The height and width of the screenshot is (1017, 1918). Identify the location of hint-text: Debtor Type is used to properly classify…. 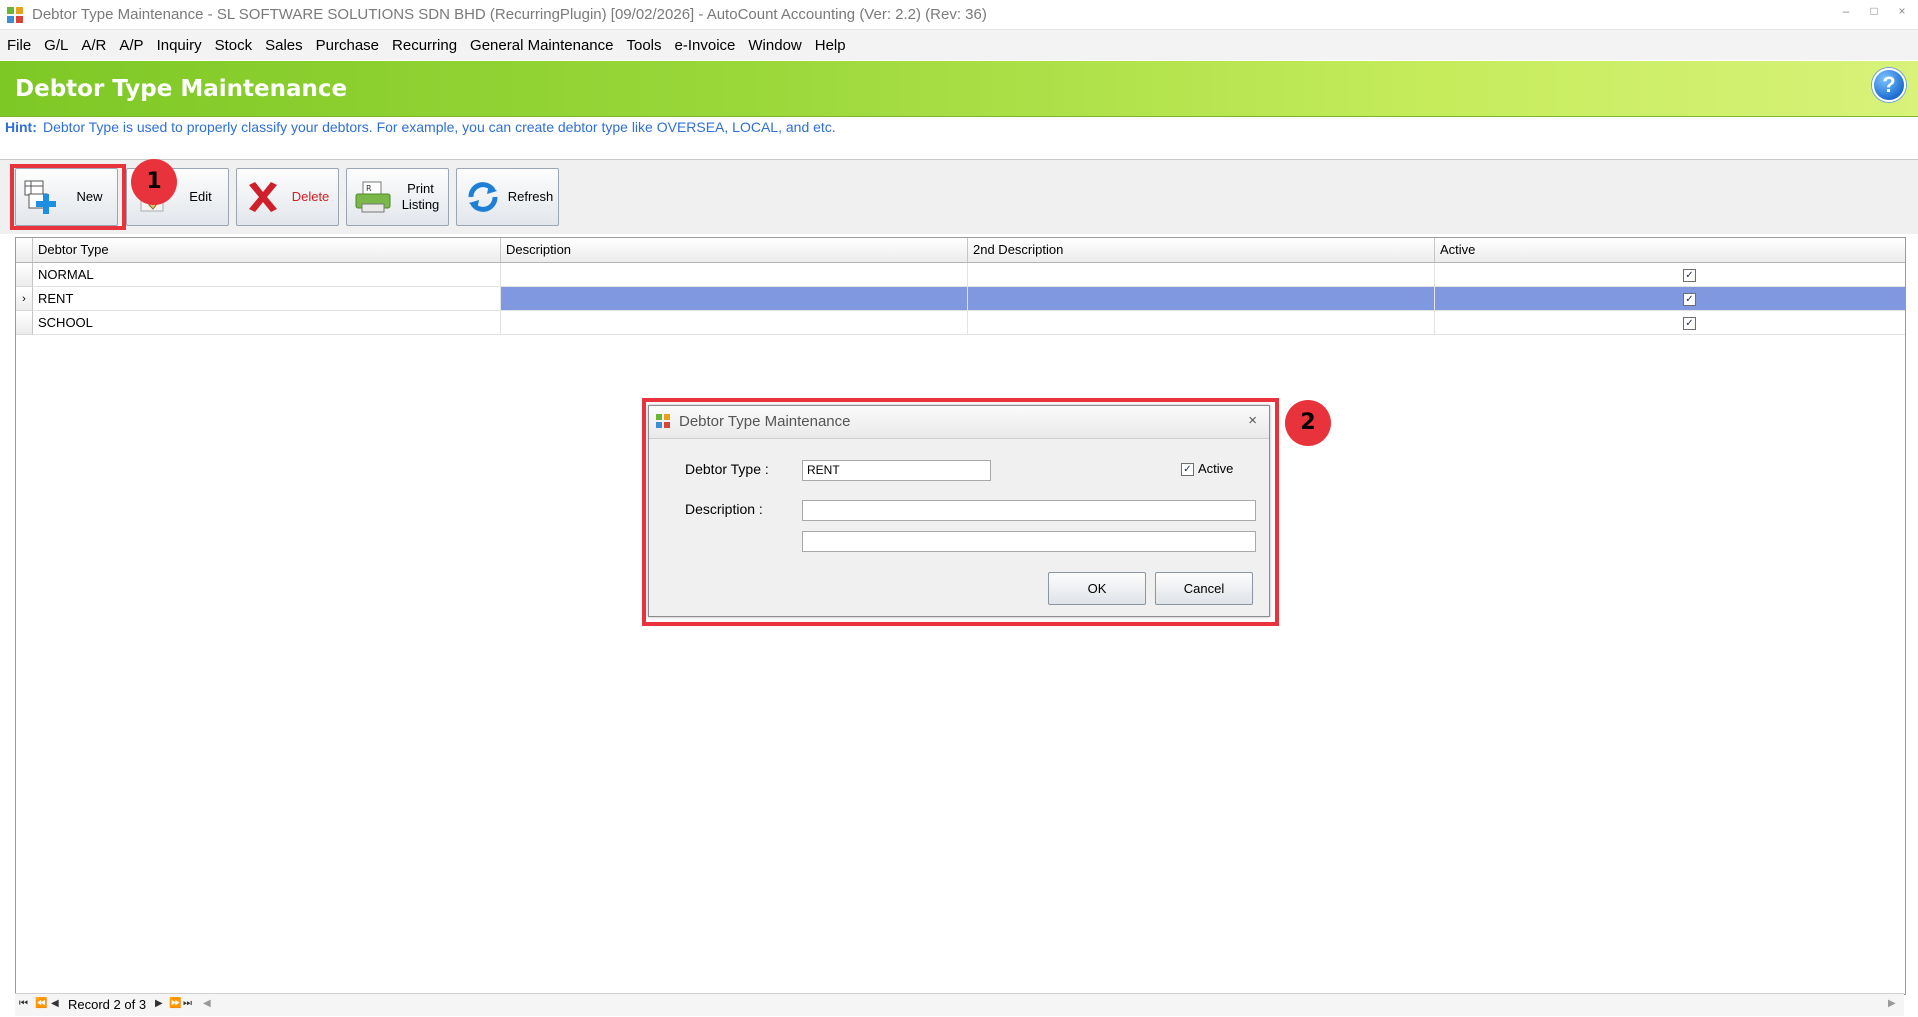
(439, 127).